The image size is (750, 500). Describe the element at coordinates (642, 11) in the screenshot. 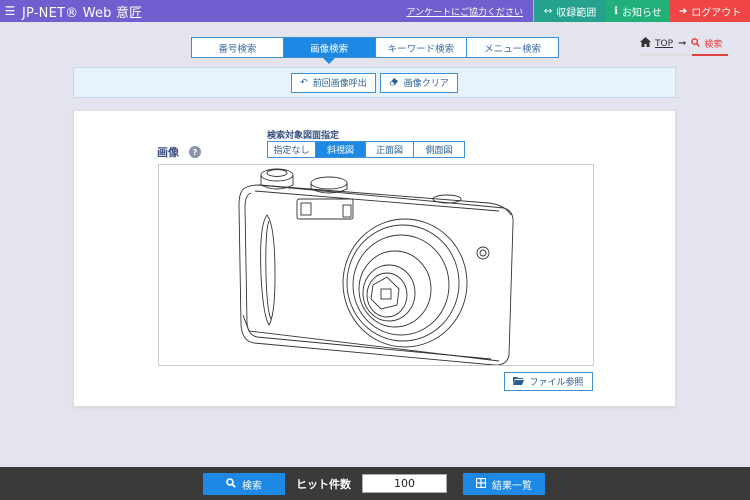

I see `notice-label: お知らせ` at that location.